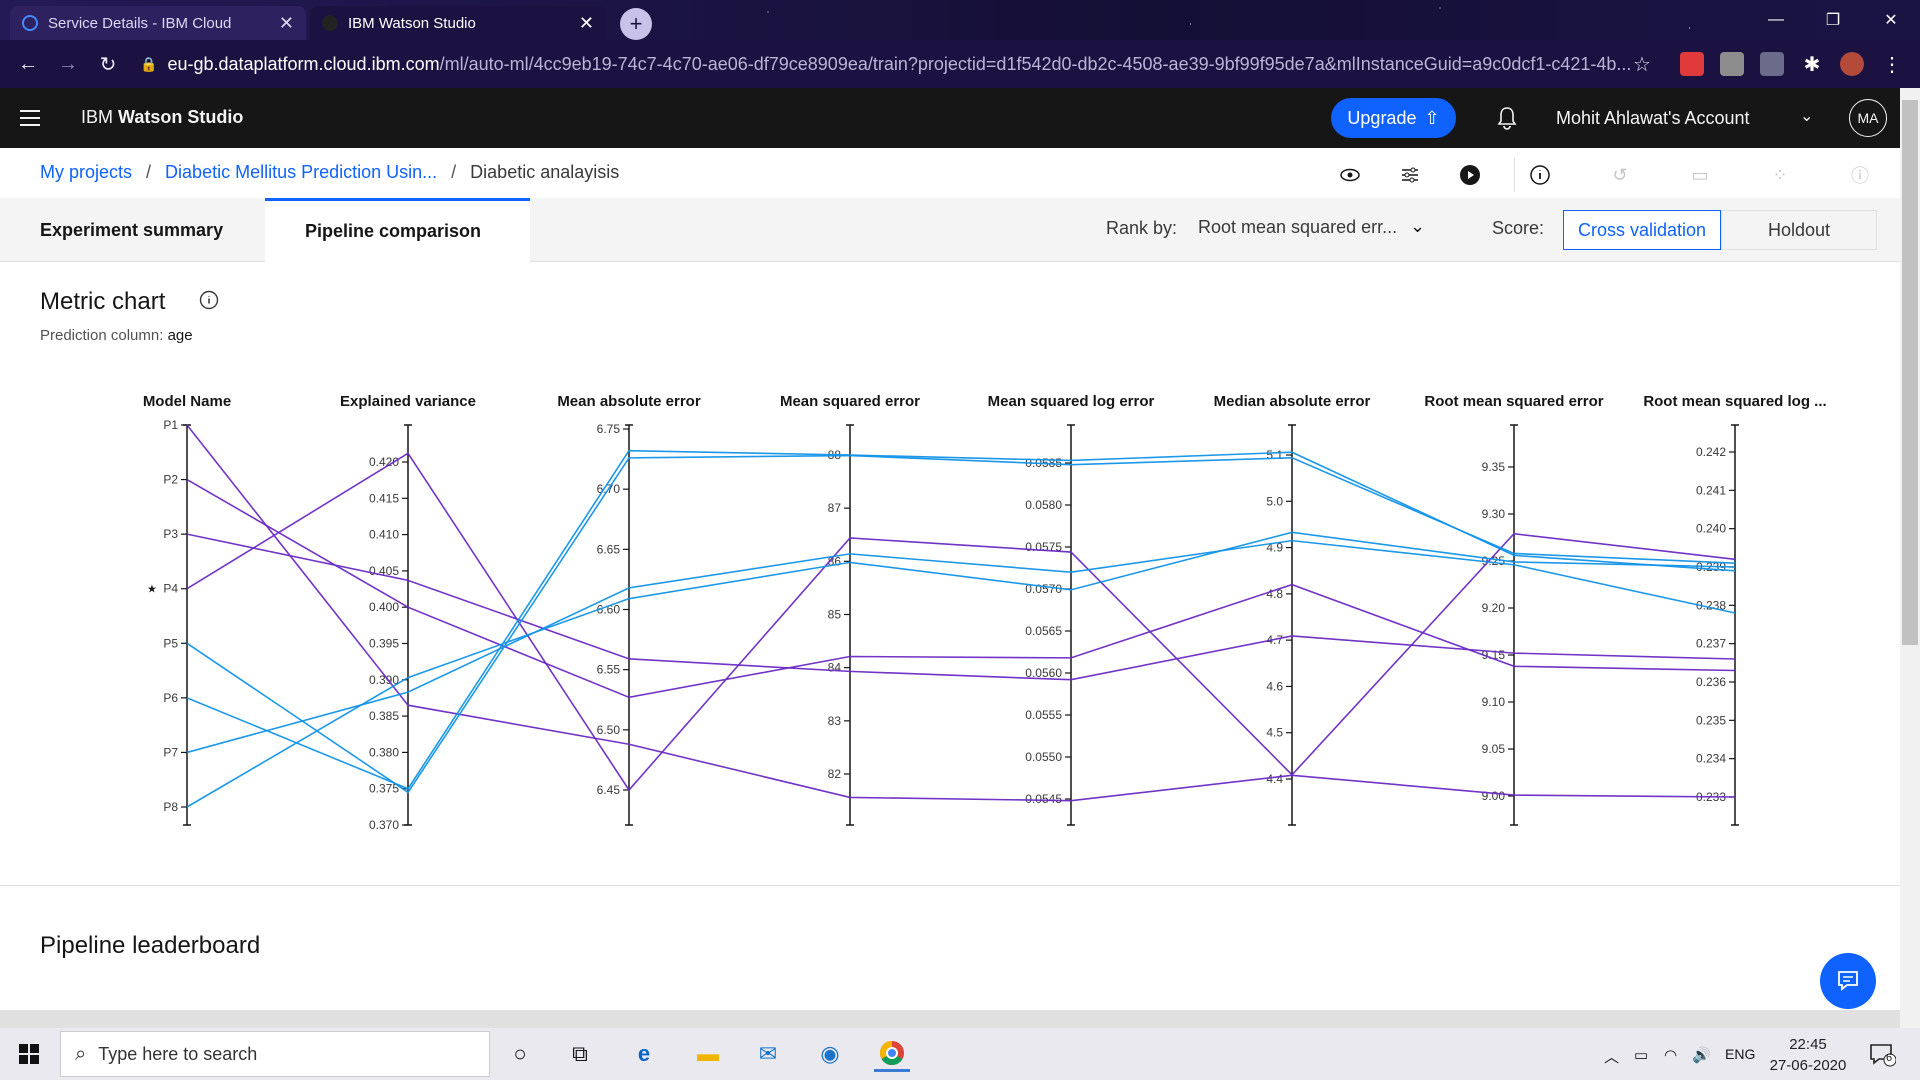  What do you see at coordinates (1670, 1055) in the screenshot?
I see `wifi-icon: ◠` at bounding box center [1670, 1055].